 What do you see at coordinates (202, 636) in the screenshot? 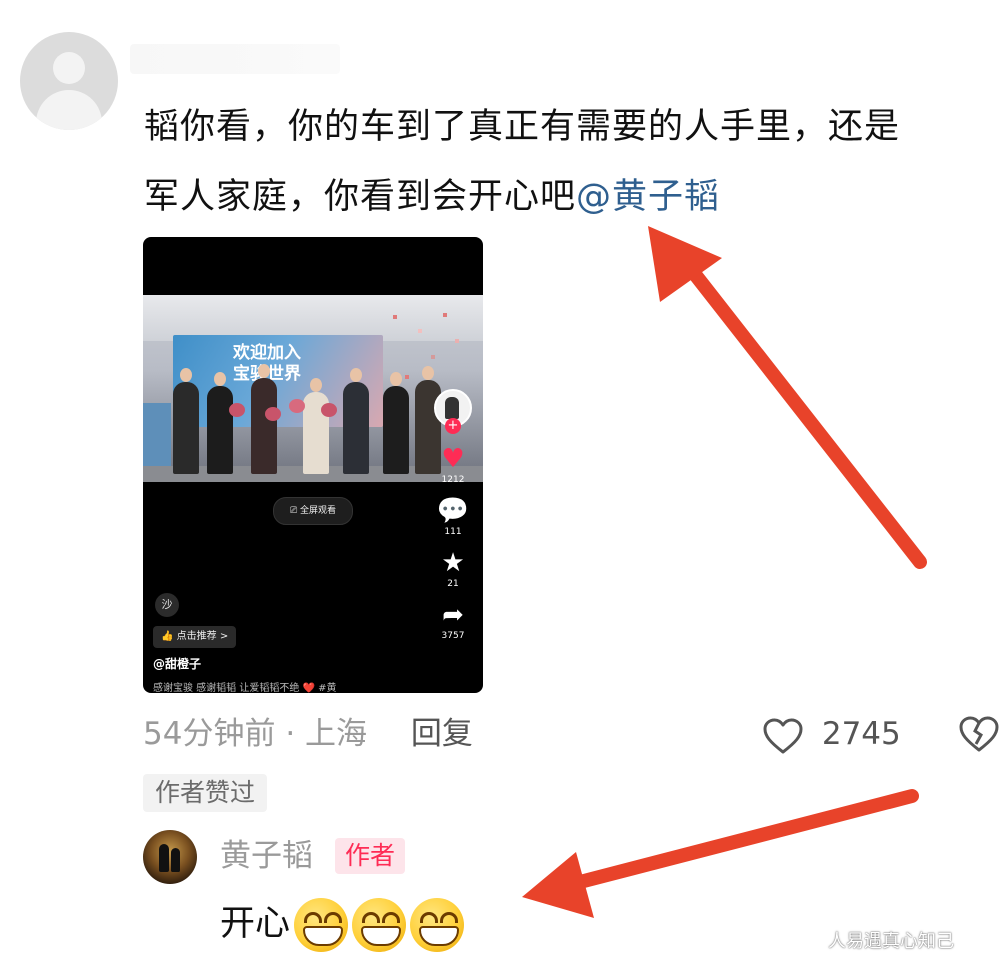
I see `recommend-label: 点击推荐 >` at bounding box center [202, 636].